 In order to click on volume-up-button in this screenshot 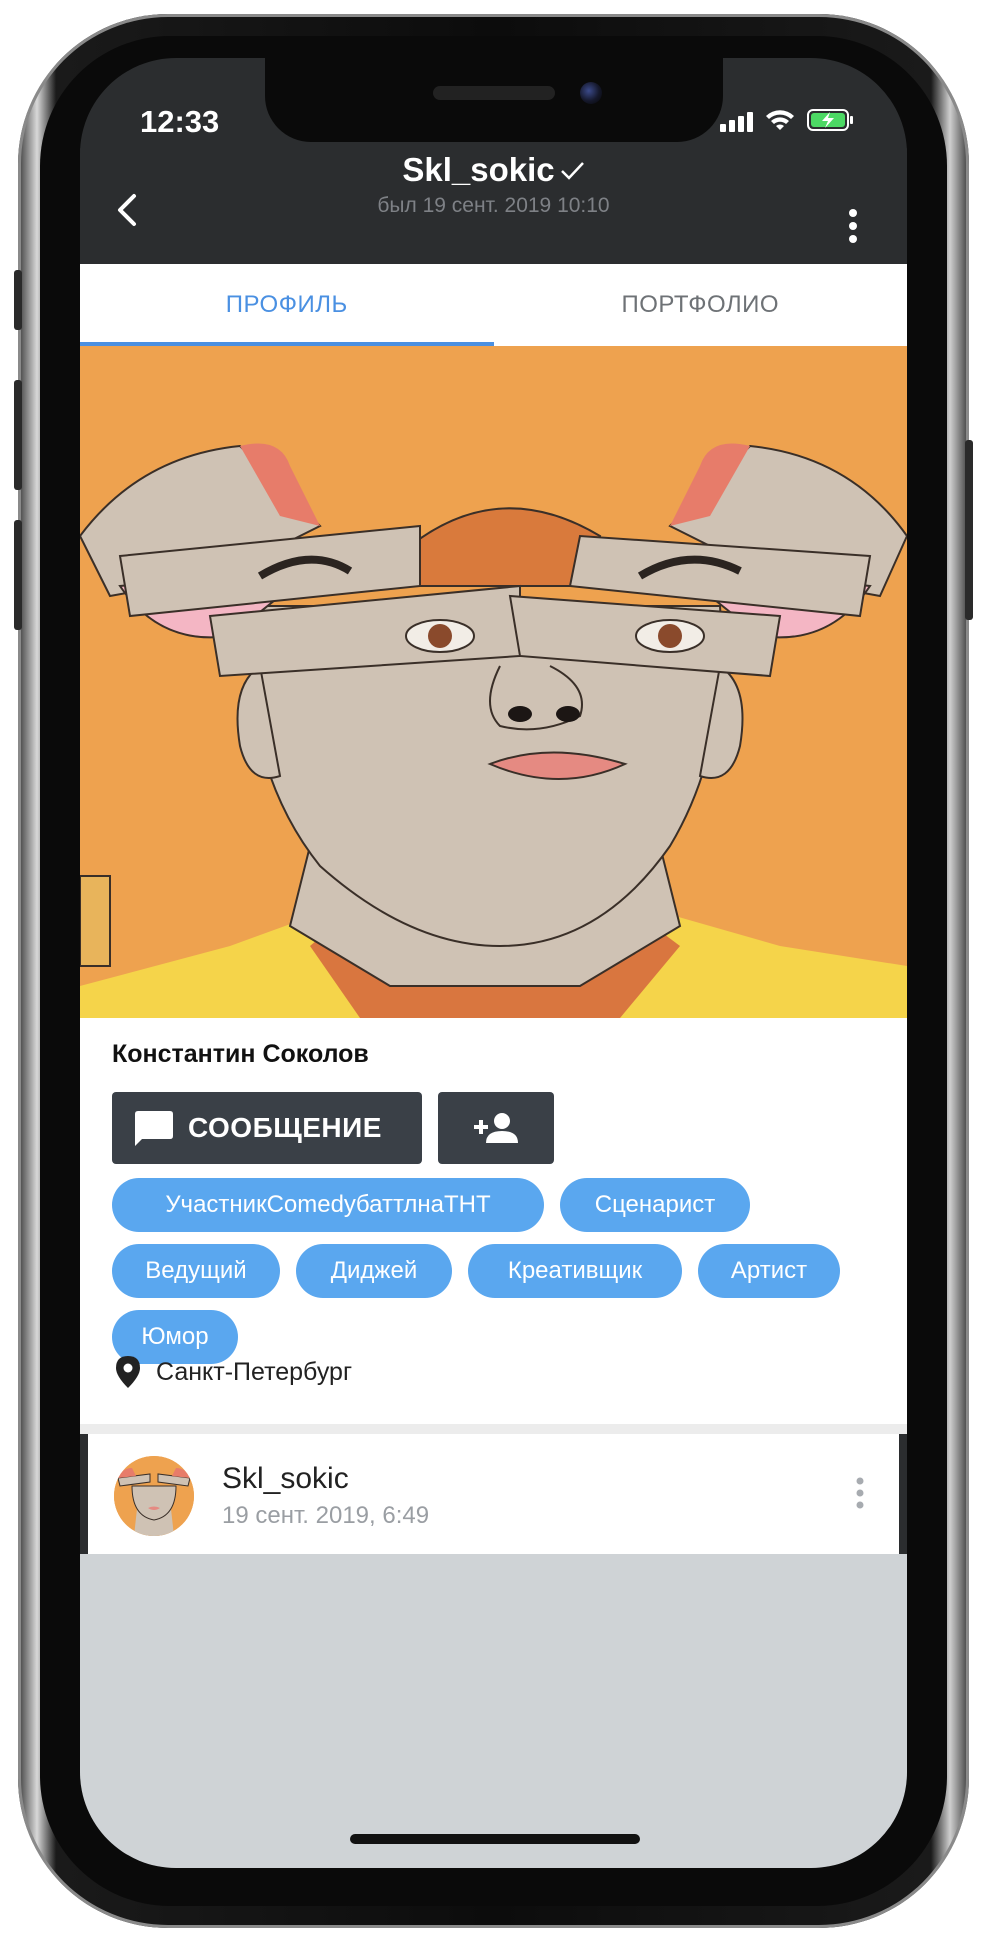, I will do `click(18, 435)`.